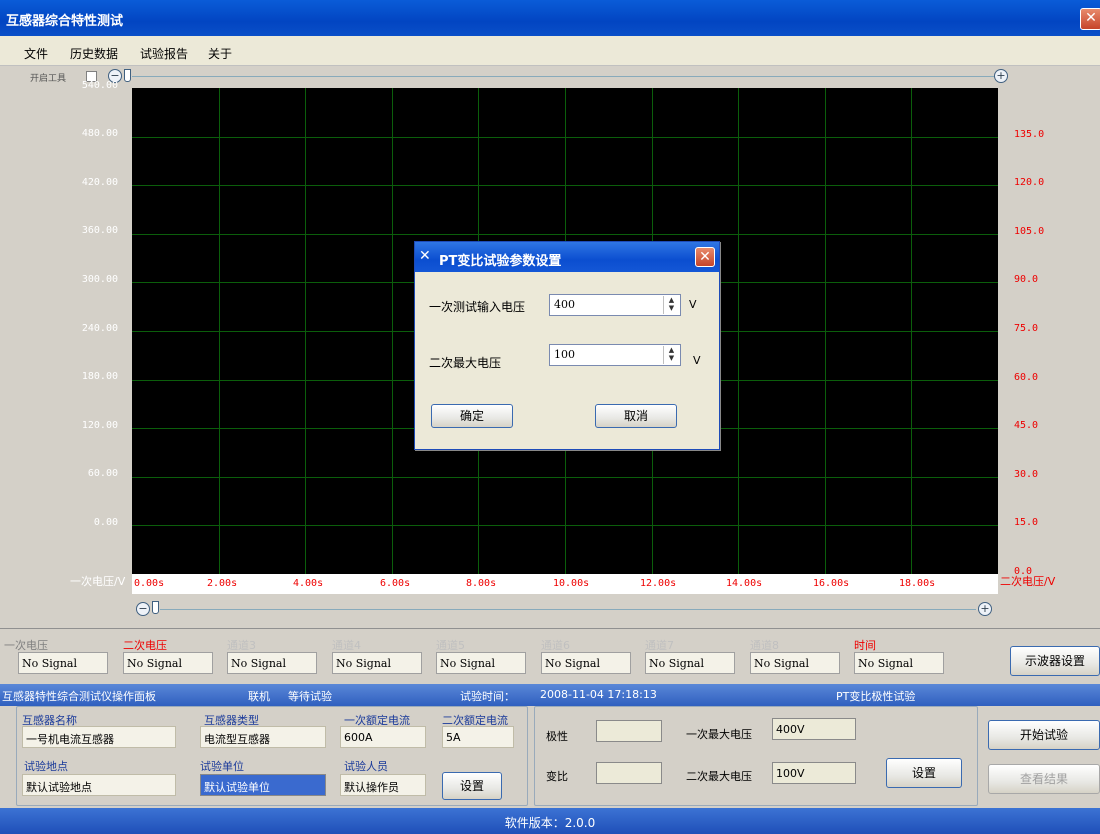 Image resolution: width=1100 pixels, height=834 pixels. Describe the element at coordinates (1026, 474) in the screenshot. I see `y-right-tick-label: 30.0` at that location.